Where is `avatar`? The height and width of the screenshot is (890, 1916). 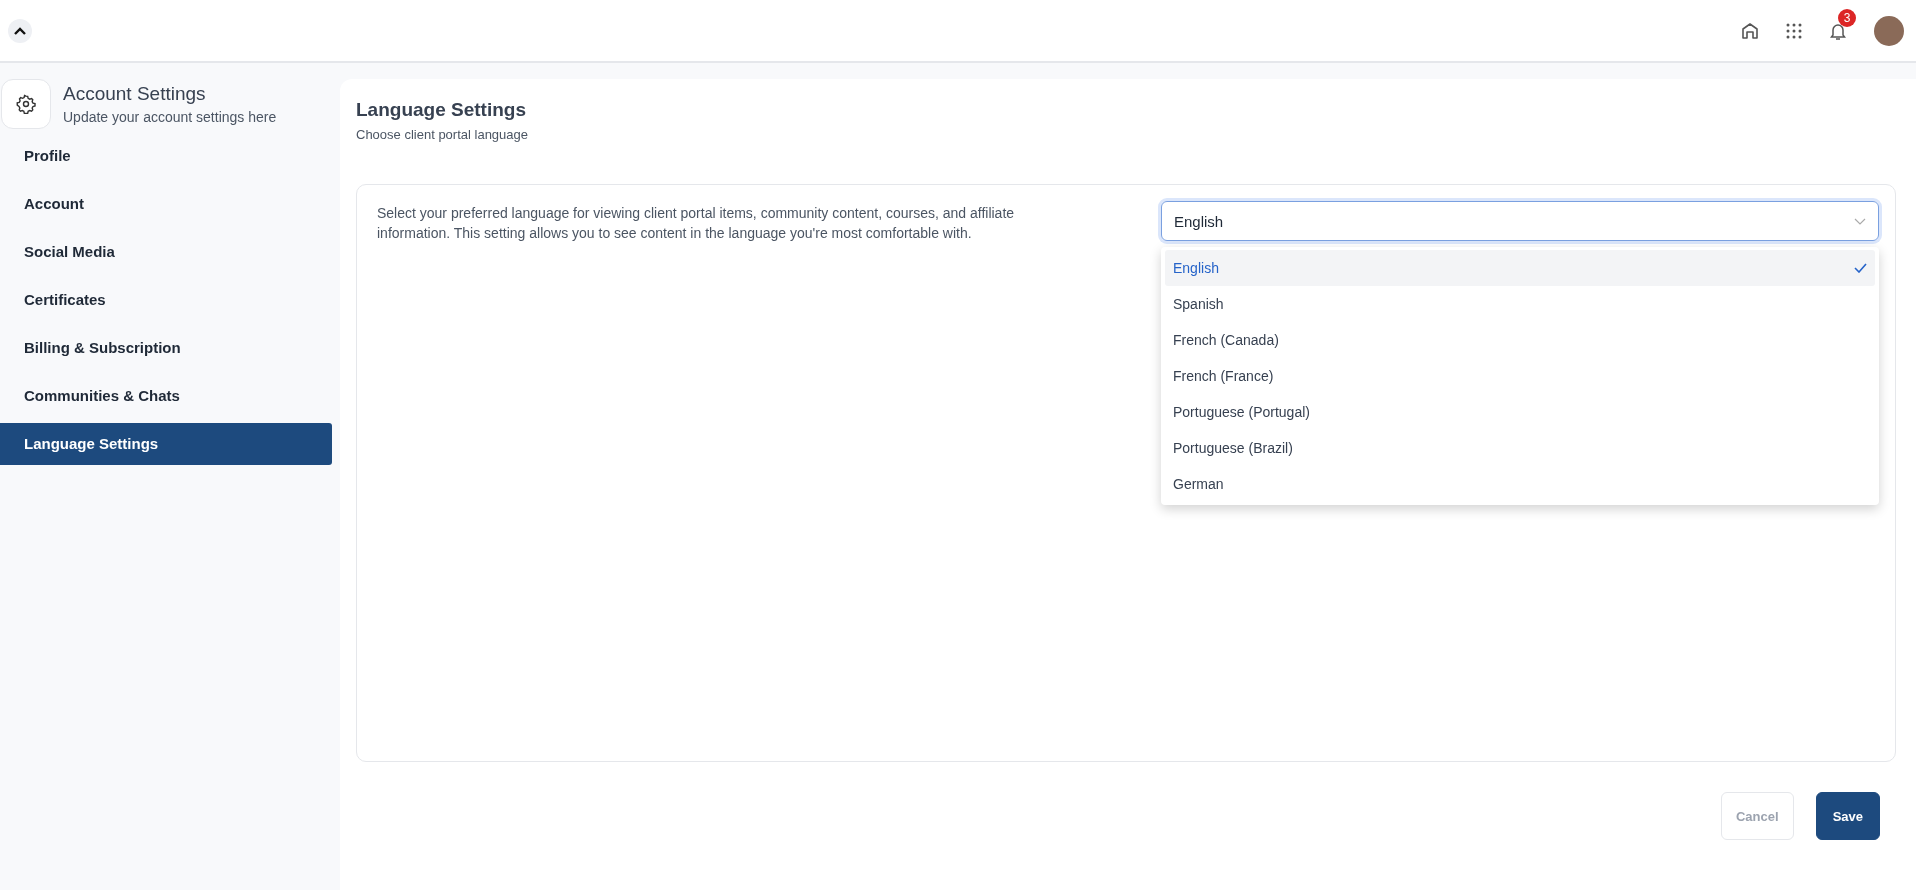 avatar is located at coordinates (1889, 30).